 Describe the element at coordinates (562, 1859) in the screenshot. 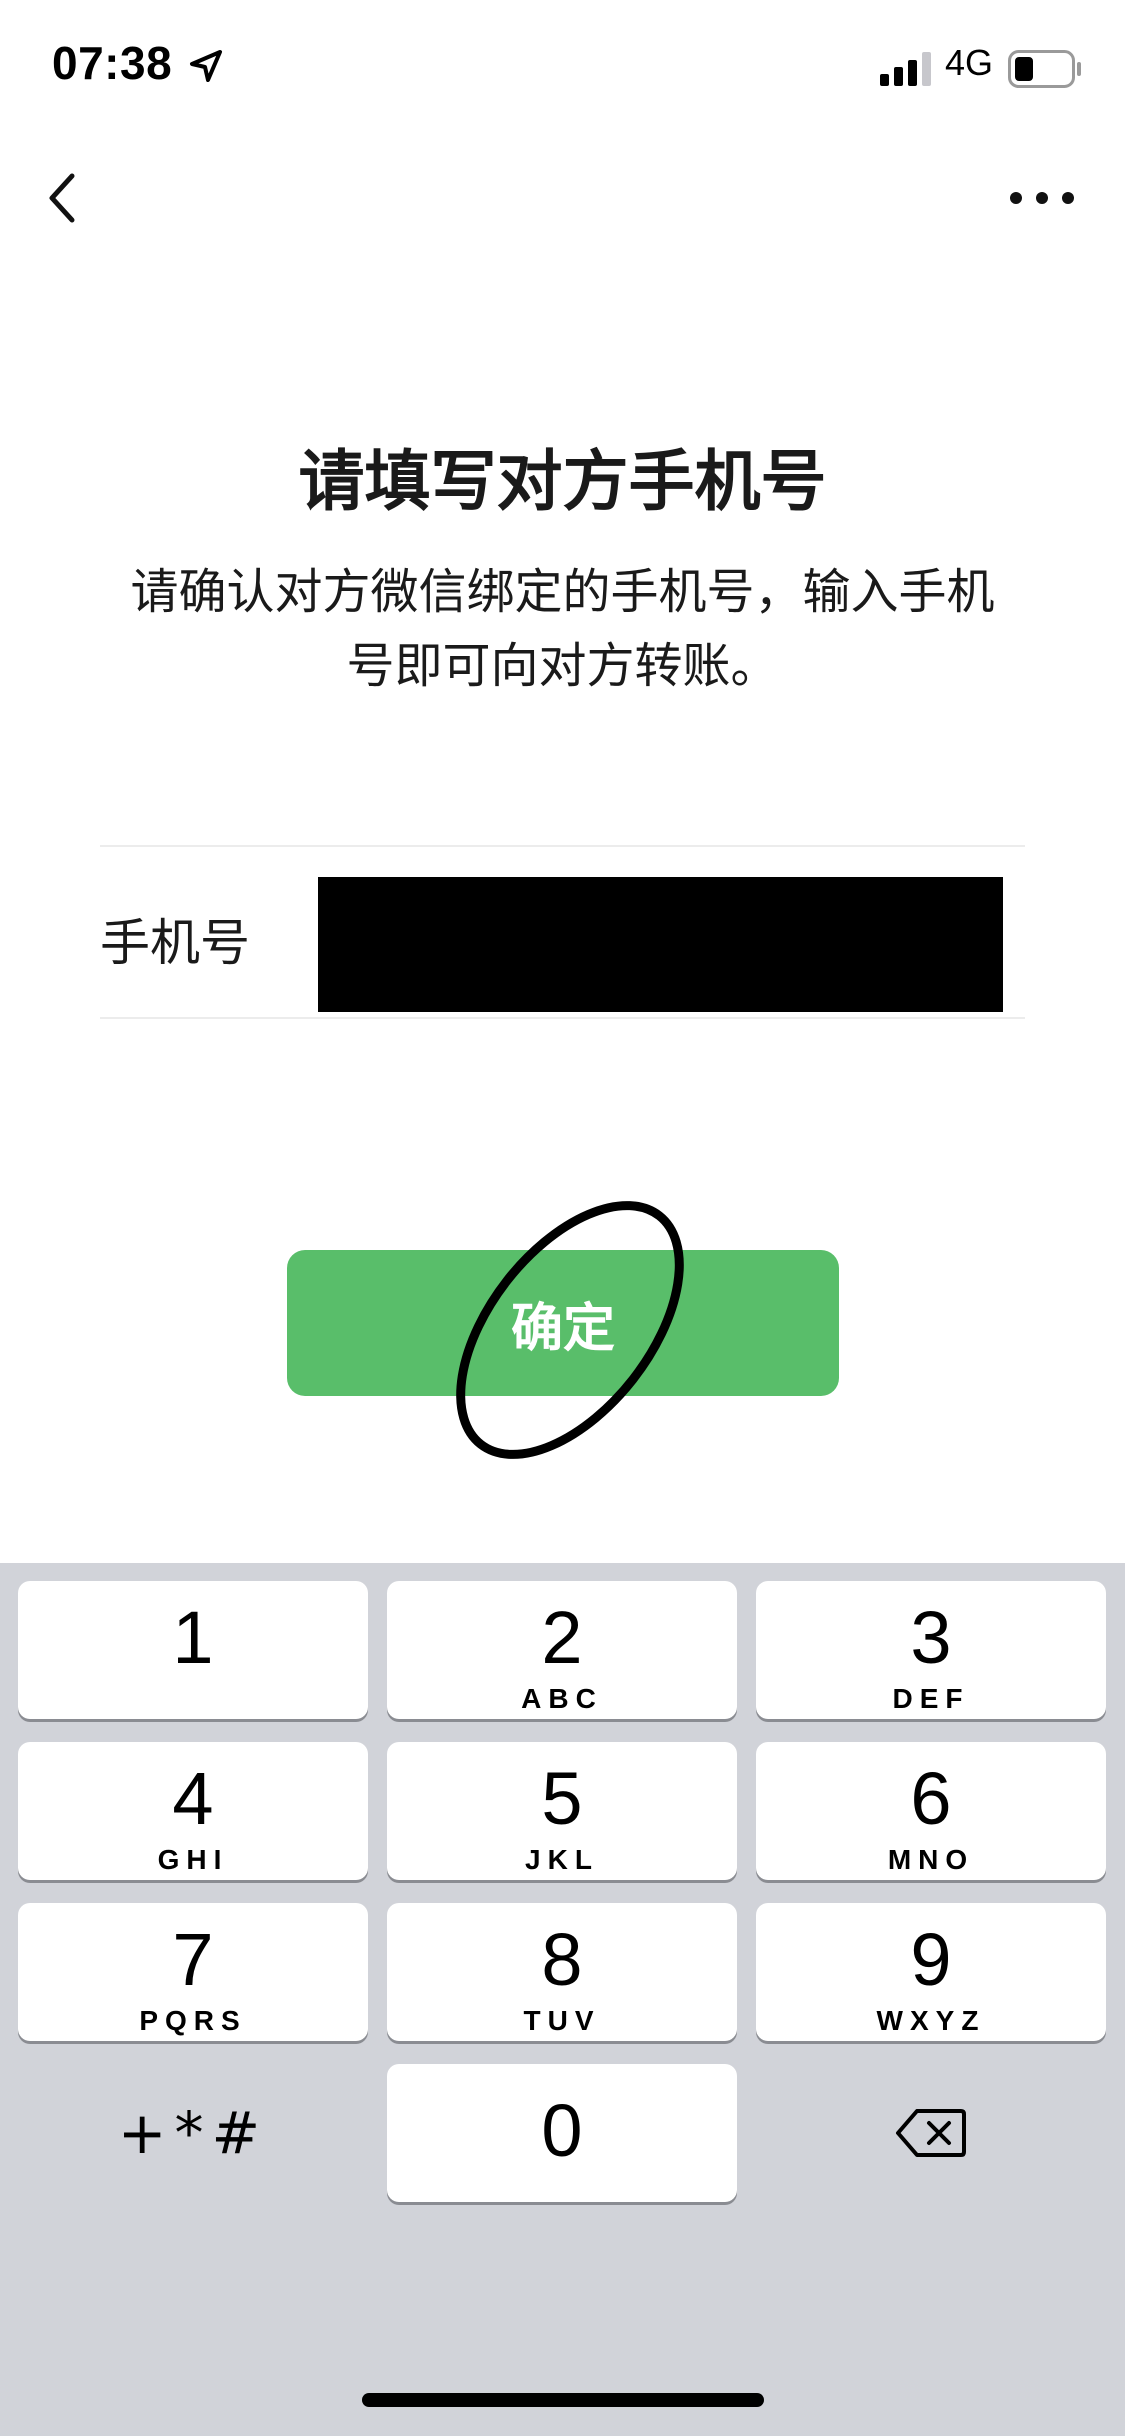

I see `key-letters: JKL` at that location.